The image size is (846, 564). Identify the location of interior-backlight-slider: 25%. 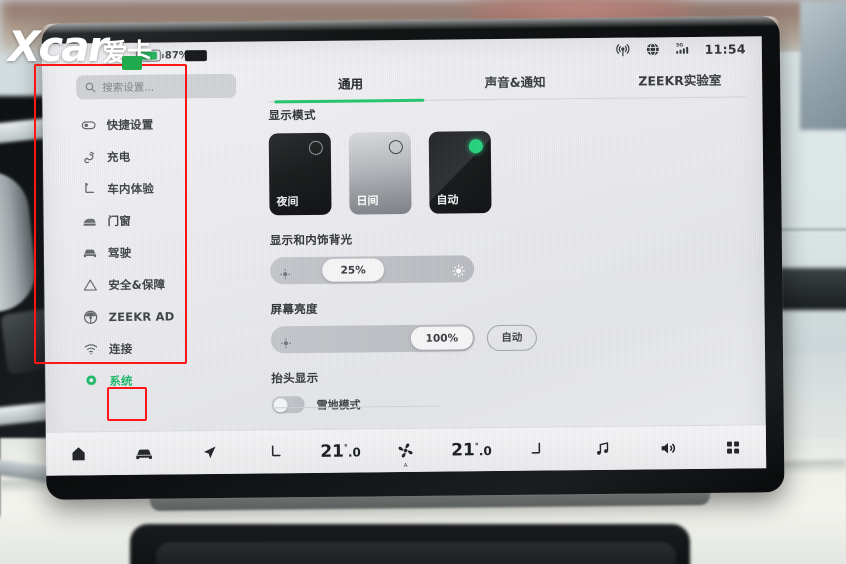
(372, 270).